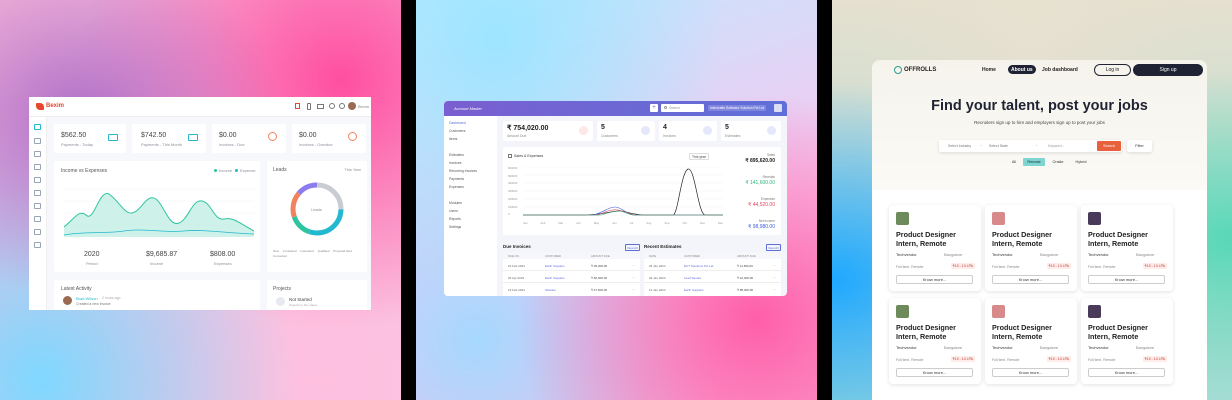  Describe the element at coordinates (329, 138) in the screenshot. I see `stat-card: $0.00 Invoices - Overdue` at that location.